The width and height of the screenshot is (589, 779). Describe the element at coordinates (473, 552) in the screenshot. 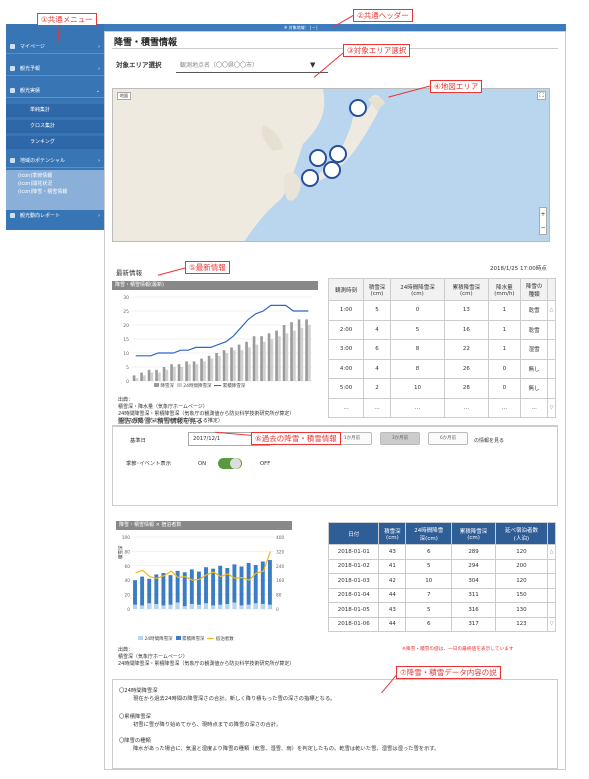

I see `table-cell: 289` at that location.